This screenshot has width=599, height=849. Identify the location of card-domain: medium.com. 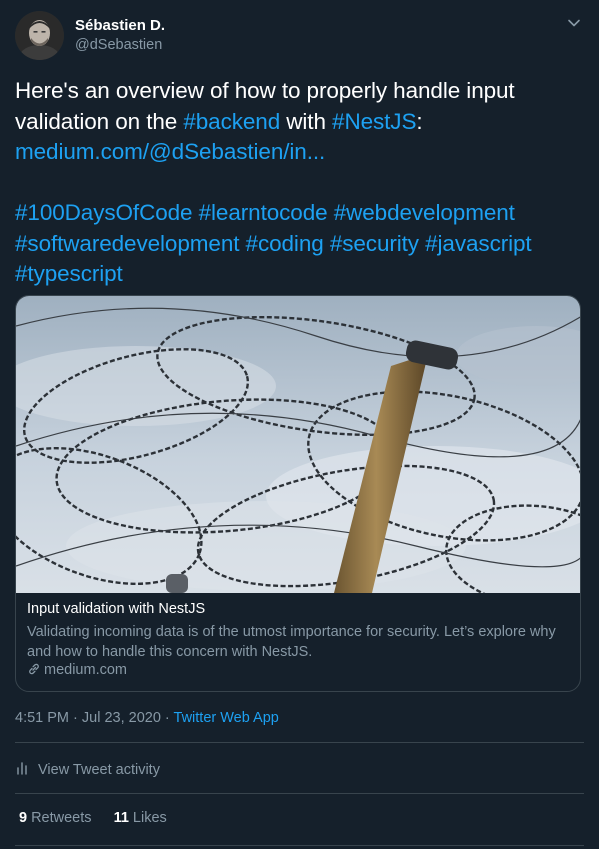
(77, 670).